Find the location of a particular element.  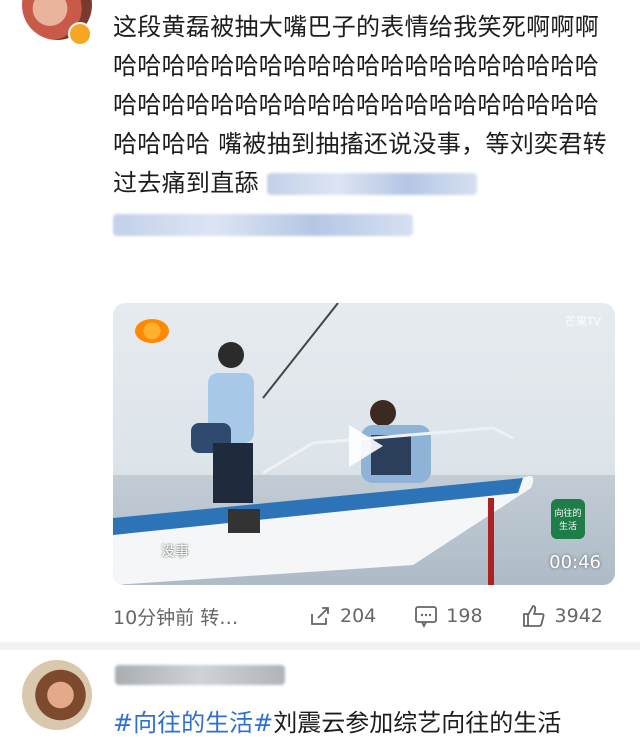

blurred-link is located at coordinates (371, 184).